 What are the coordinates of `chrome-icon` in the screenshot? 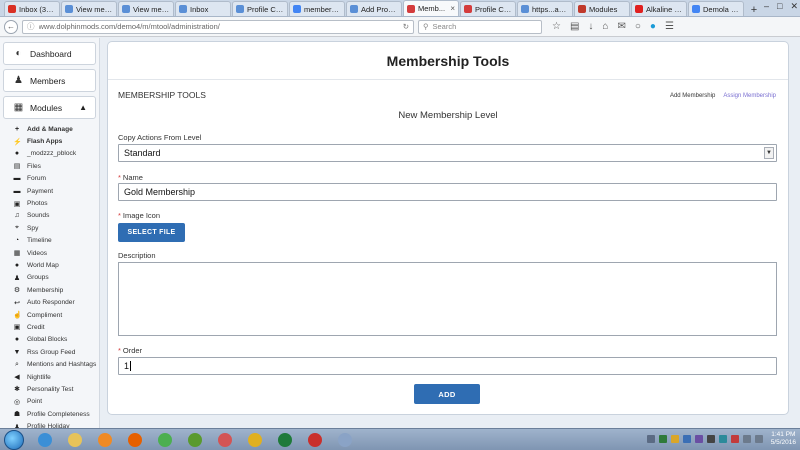 It's located at (164, 440).